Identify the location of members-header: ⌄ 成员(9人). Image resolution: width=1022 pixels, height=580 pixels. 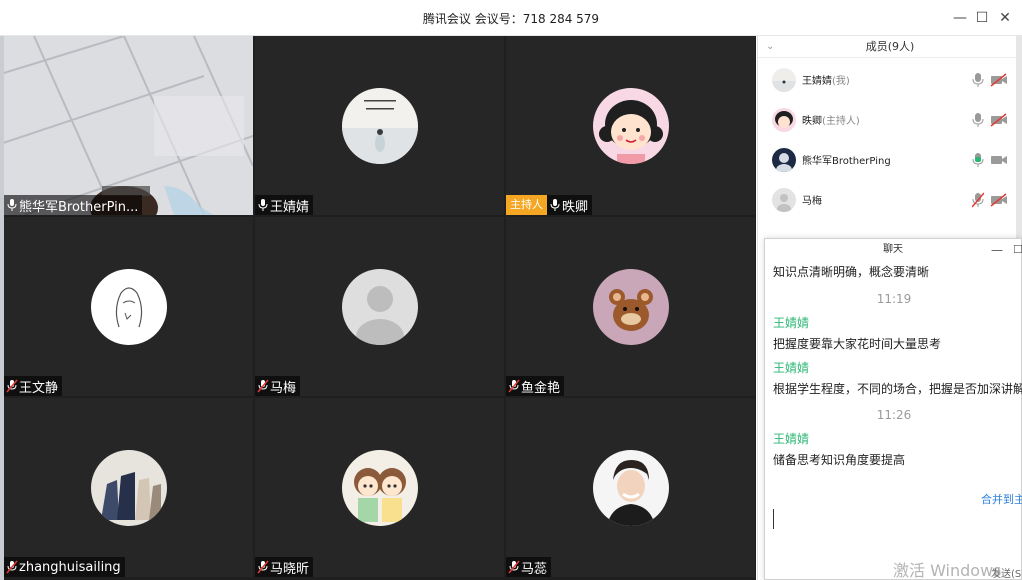
(890, 47).